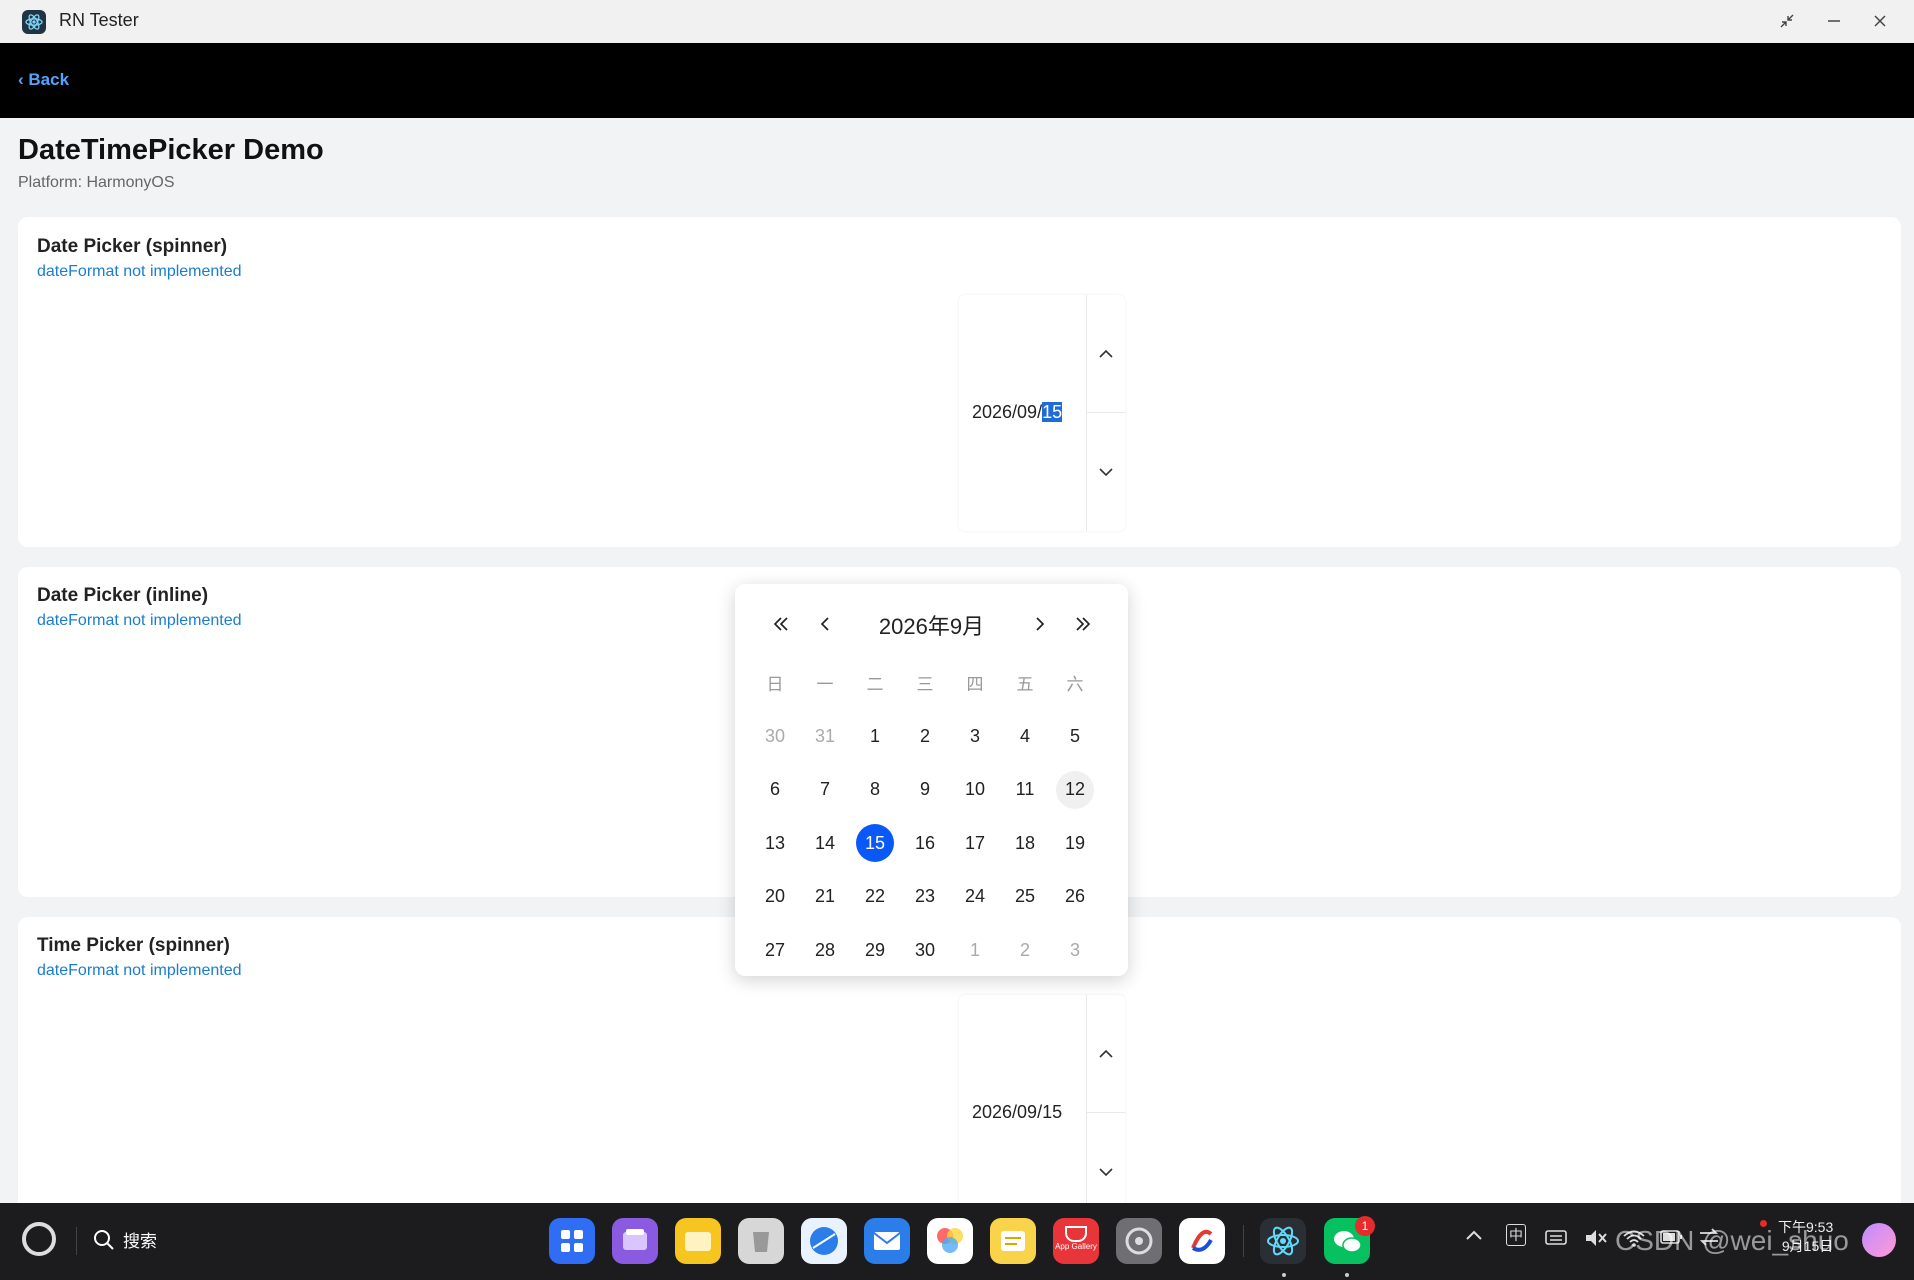 The height and width of the screenshot is (1280, 1914). What do you see at coordinates (1596, 1240) in the screenshot?
I see `volume-muted-icon` at bounding box center [1596, 1240].